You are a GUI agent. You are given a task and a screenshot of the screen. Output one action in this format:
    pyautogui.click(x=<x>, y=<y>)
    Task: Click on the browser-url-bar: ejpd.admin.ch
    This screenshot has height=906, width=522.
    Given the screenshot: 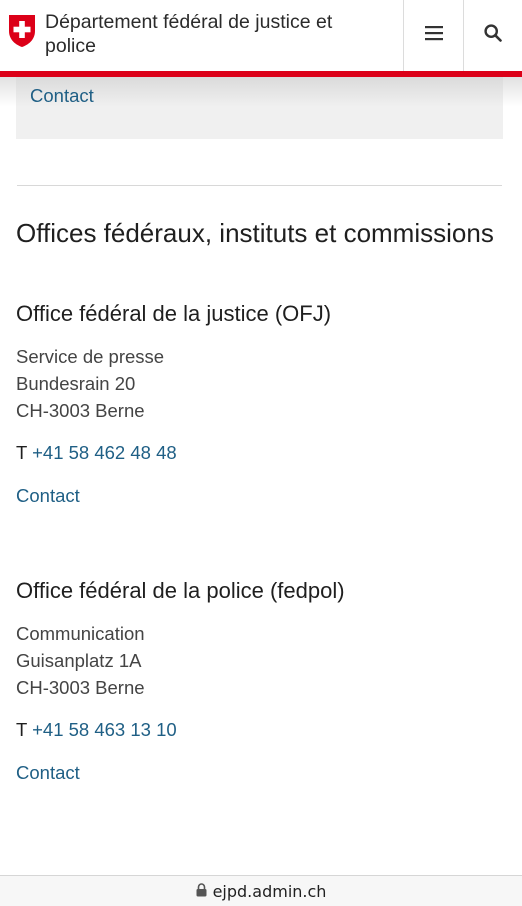 What is the action you would take?
    pyautogui.click(x=261, y=890)
    